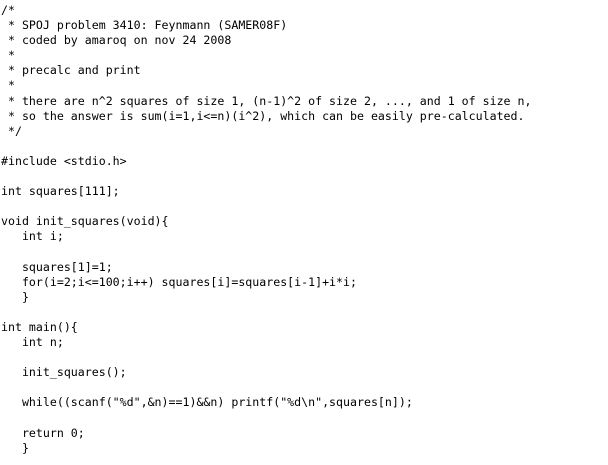  I want to click on code-line: squares[1]=1;, so click(57, 266).